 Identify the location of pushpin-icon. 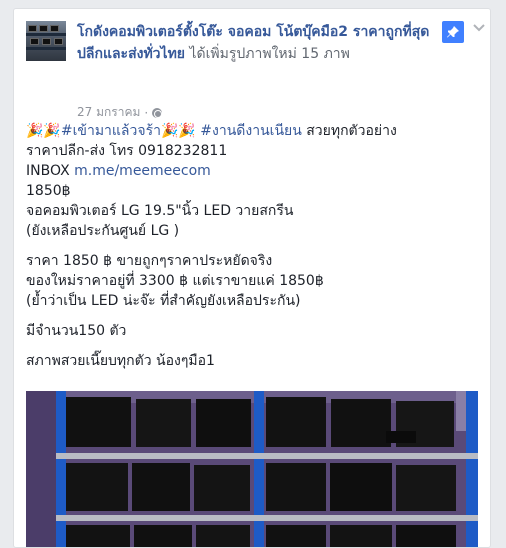
(453, 32).